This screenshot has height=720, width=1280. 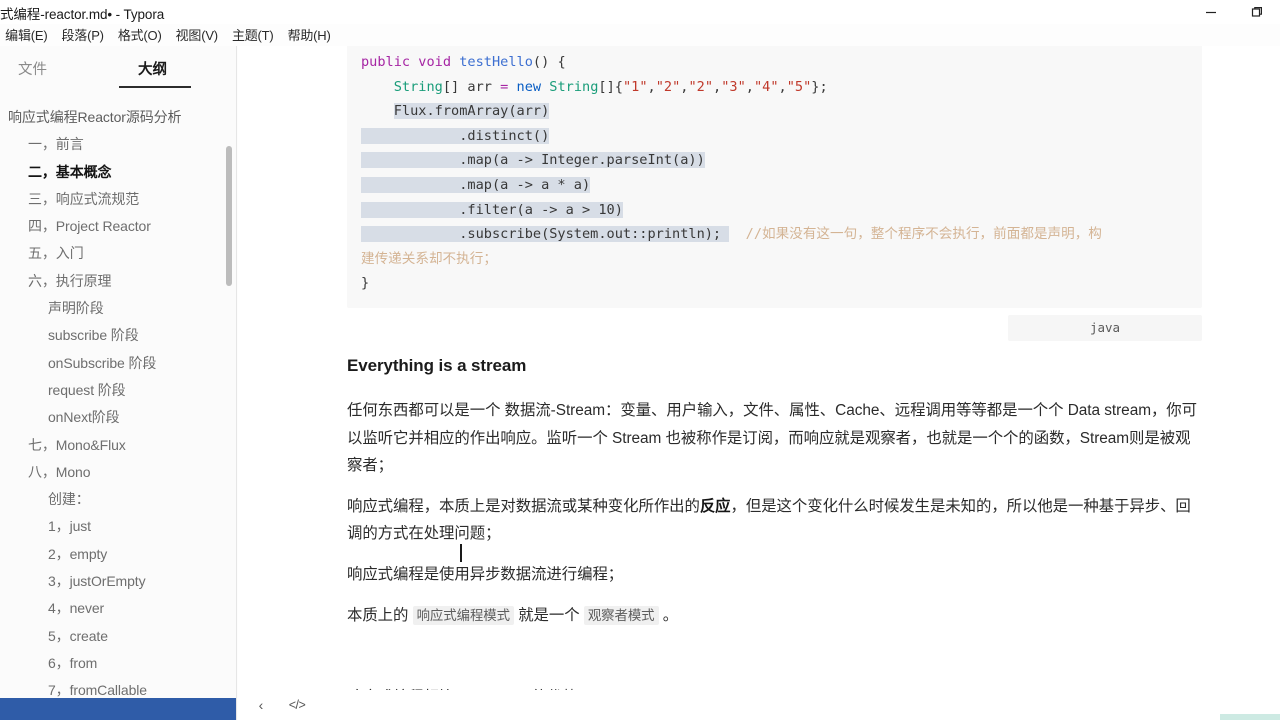 I want to click on outline-item: 二，基本概念, so click(x=118, y=172).